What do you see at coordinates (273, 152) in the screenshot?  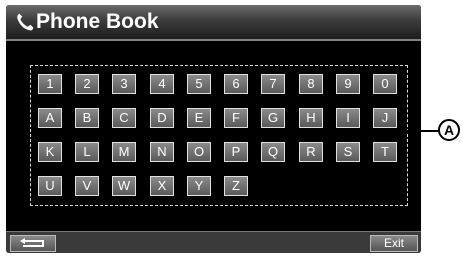 I see `key-q: Q` at bounding box center [273, 152].